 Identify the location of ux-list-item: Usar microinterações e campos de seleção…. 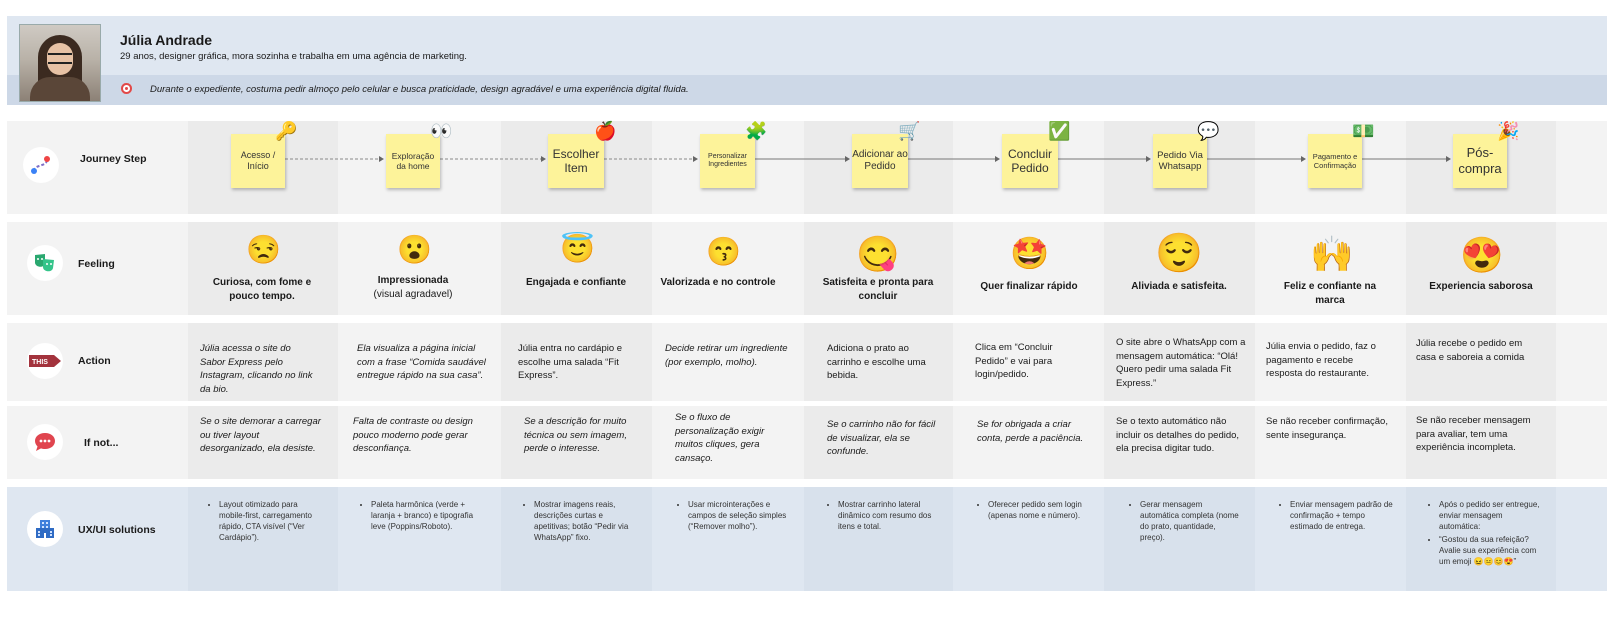
(738, 515).